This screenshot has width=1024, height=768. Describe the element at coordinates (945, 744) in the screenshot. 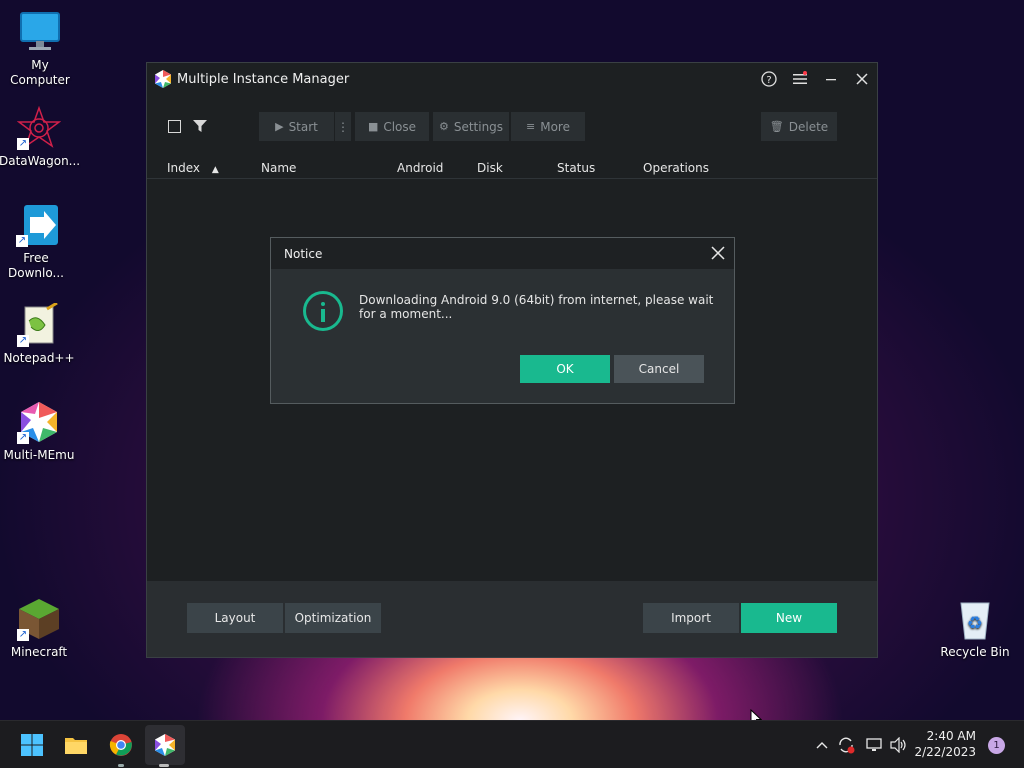

I see `taskbar-clock: 2:40 AM 2/22/2023` at that location.